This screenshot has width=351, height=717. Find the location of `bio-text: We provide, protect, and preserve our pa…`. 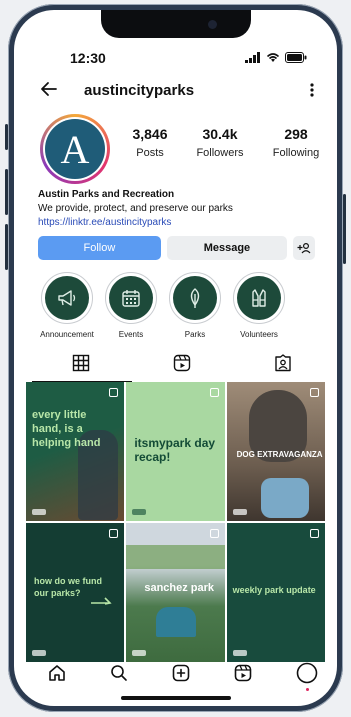

bio-text: We provide, protect, and preserve our pa… is located at coordinates (135, 208).